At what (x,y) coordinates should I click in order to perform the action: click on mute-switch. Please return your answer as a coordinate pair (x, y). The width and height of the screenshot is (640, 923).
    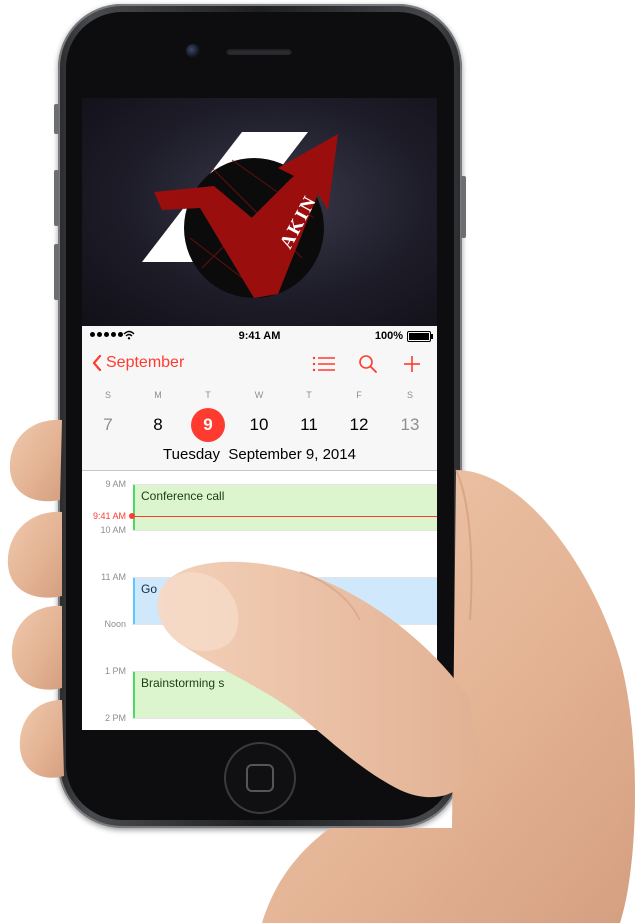
    Looking at the image, I should click on (56, 119).